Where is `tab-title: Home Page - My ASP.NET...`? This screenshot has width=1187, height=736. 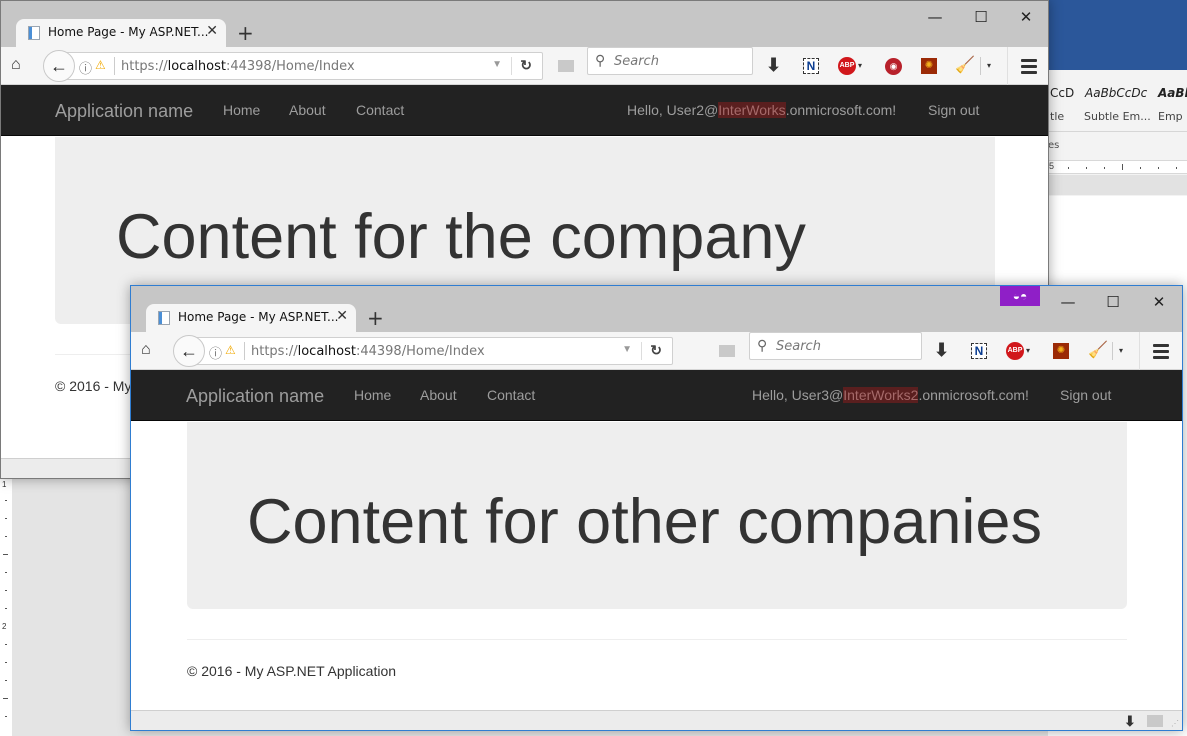
tab-title: Home Page - My ASP.NET... is located at coordinates (128, 32).